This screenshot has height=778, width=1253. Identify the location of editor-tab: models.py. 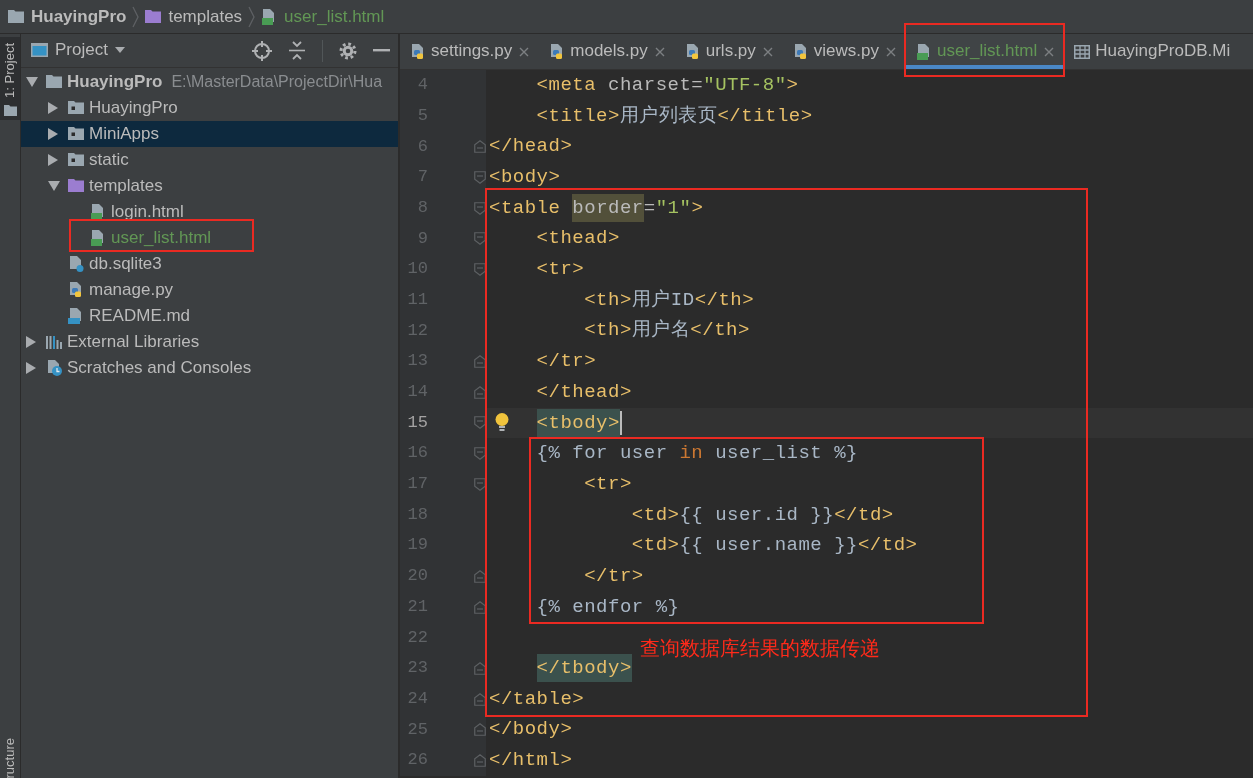
(607, 51).